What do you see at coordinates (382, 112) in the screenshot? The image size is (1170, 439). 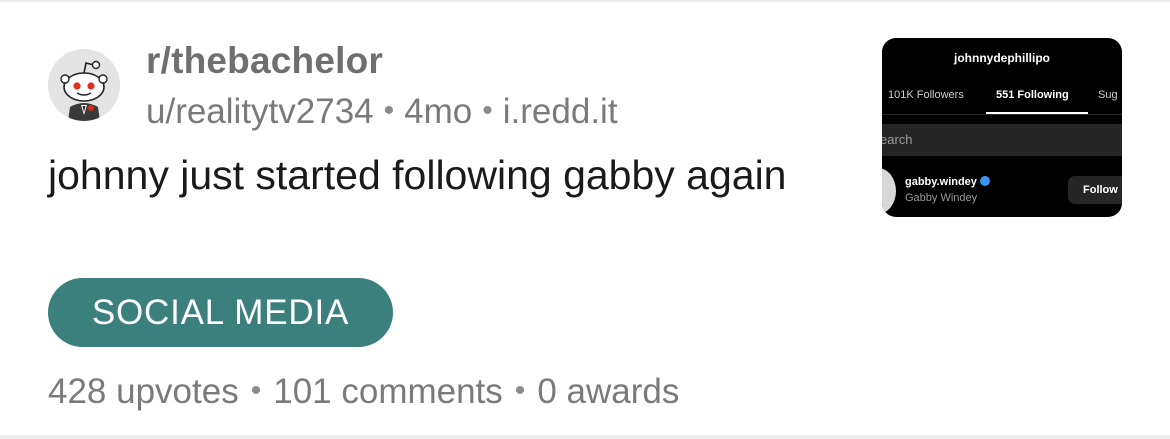 I see `post-meta: u/realitytv2734 • 4mo • i.redd.it` at bounding box center [382, 112].